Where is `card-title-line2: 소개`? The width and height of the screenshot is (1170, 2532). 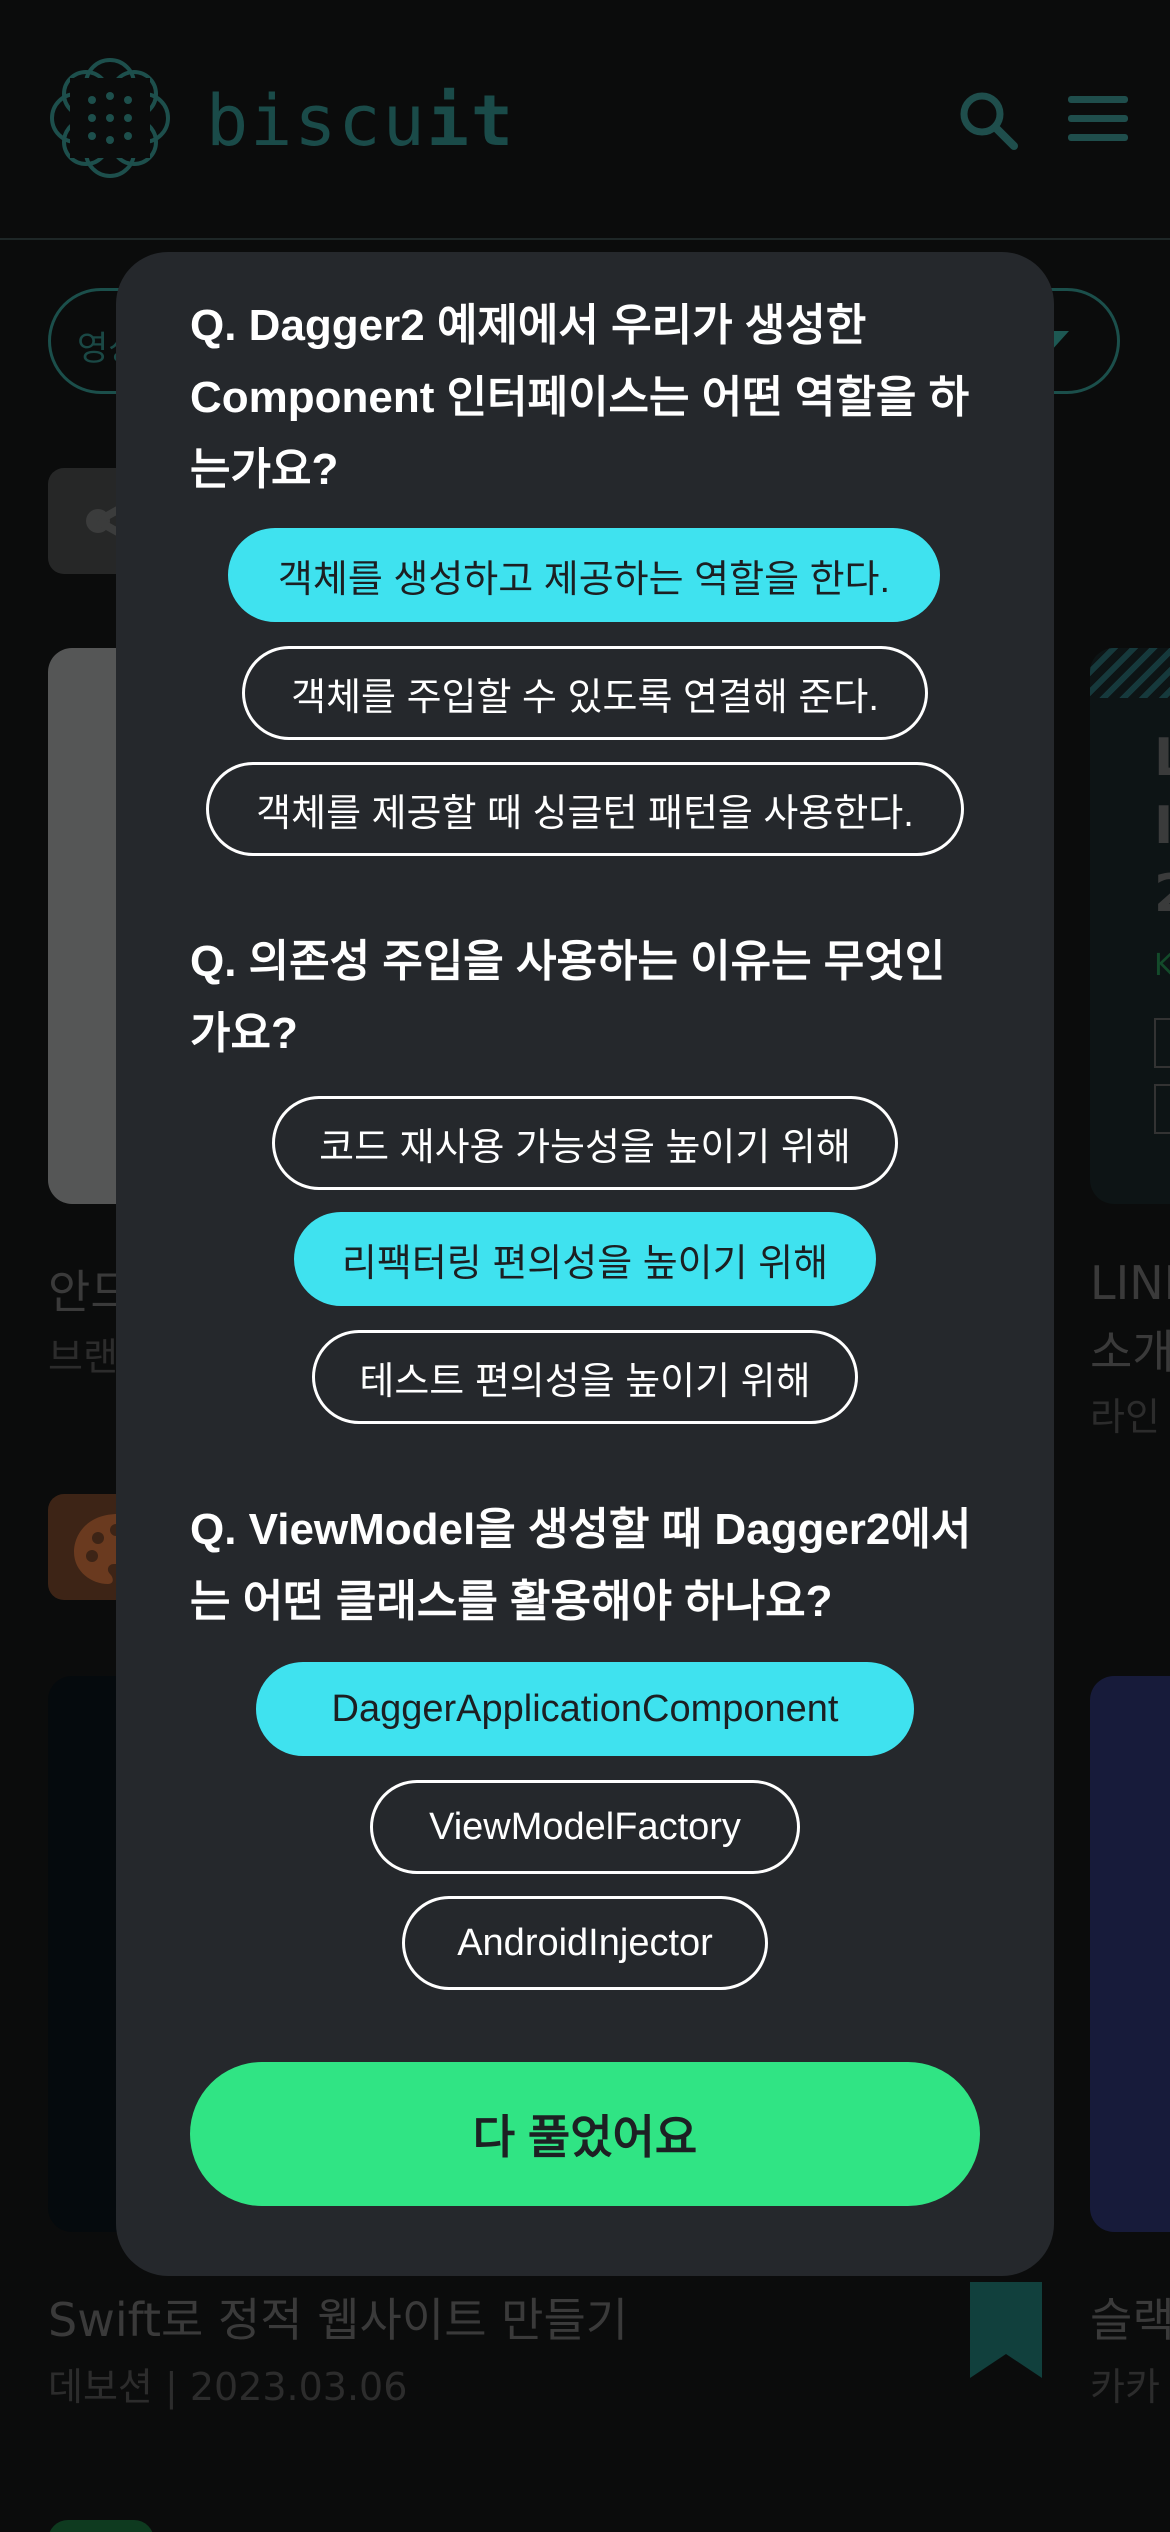
card-title-line2: 소개 is located at coordinates (1130, 1349).